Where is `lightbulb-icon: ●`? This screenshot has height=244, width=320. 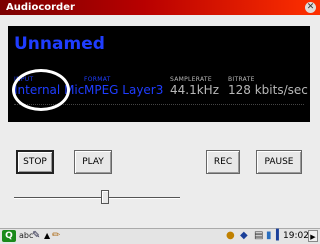 lightbulb-icon: ● is located at coordinates (230, 236).